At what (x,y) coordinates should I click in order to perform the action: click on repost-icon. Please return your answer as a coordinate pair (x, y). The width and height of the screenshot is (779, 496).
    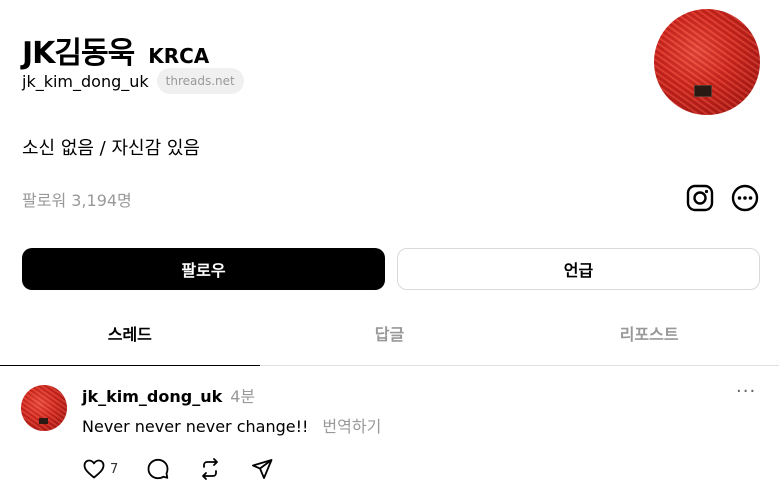
    Looking at the image, I should click on (210, 469).